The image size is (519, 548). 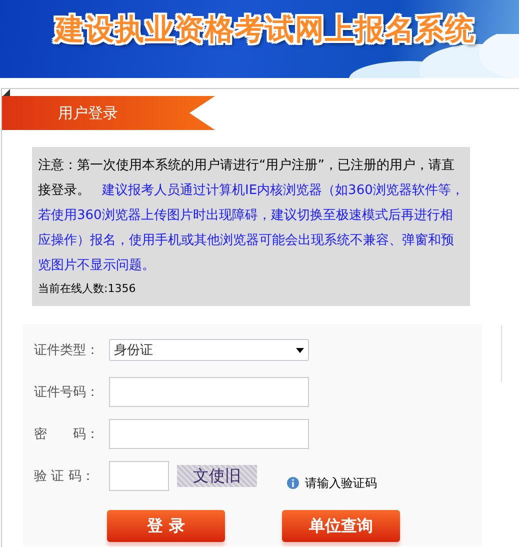 What do you see at coordinates (217, 476) in the screenshot?
I see `captcha-image: 文使旧` at bounding box center [217, 476].